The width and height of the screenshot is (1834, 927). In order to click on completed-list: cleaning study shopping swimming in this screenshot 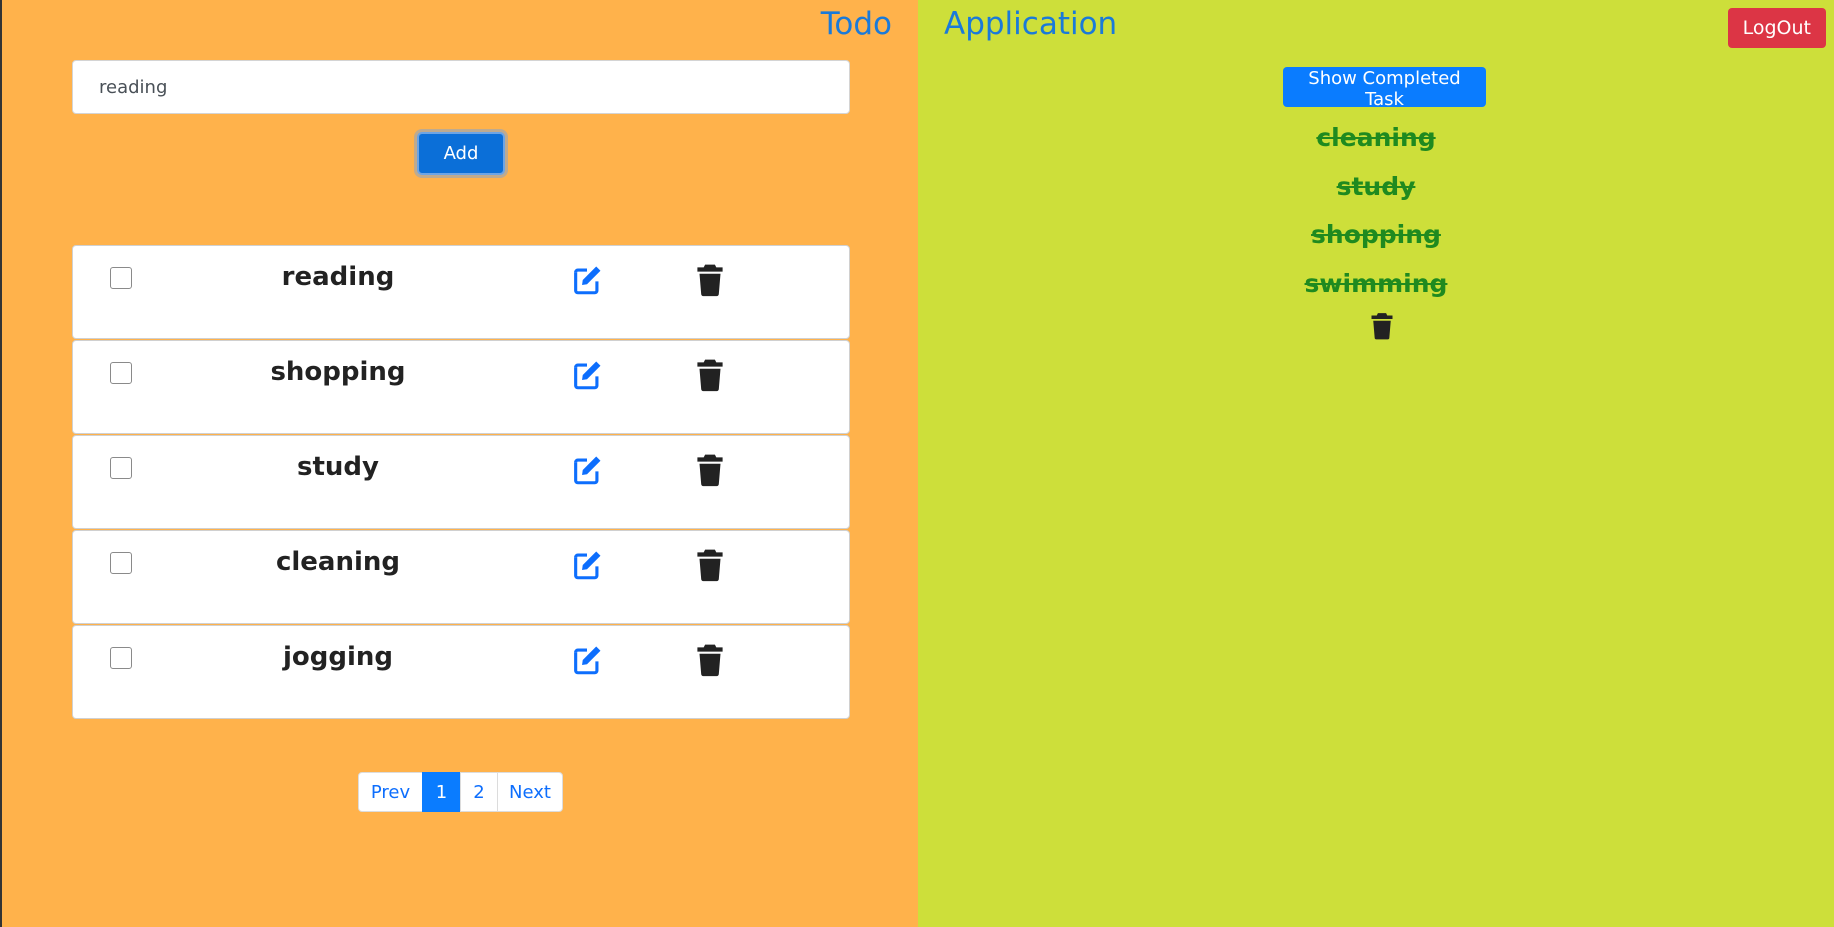, I will do `click(1376, 211)`.